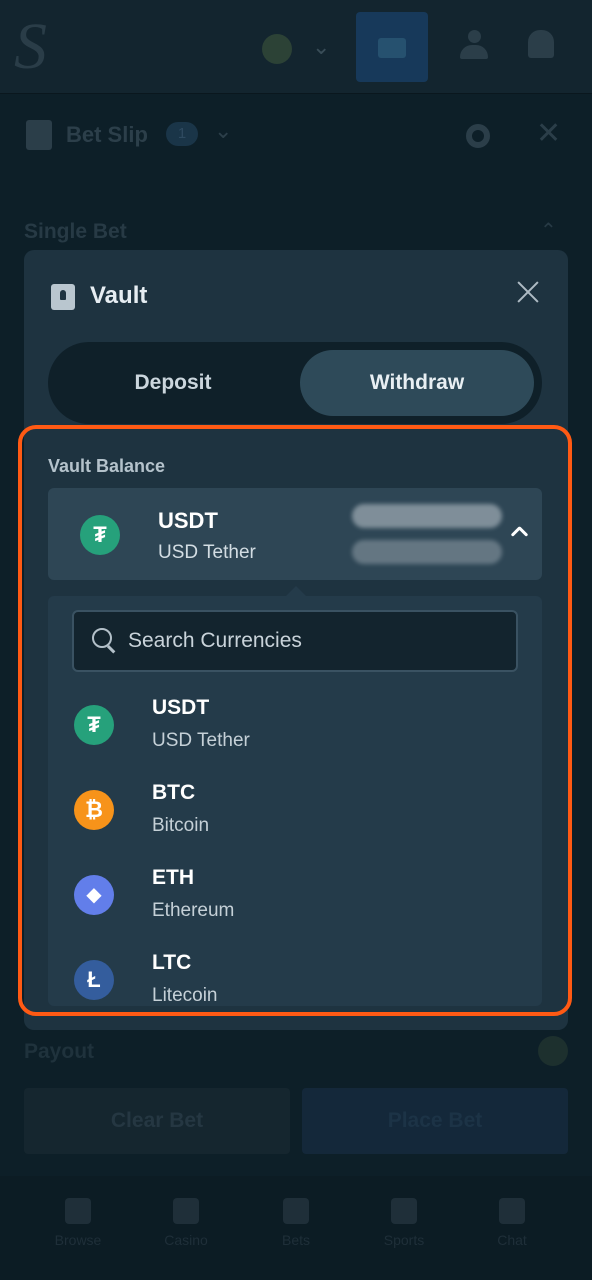 This screenshot has width=592, height=1280. Describe the element at coordinates (181, 707) in the screenshot. I see `currency-code: USDT` at that location.